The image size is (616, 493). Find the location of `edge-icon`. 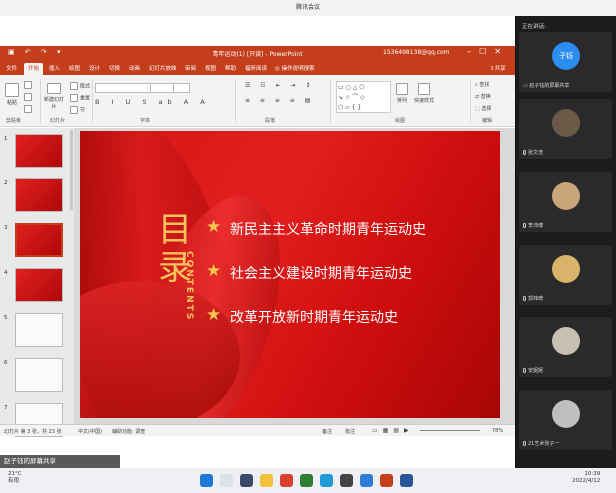

edge-icon is located at coordinates (326, 480).